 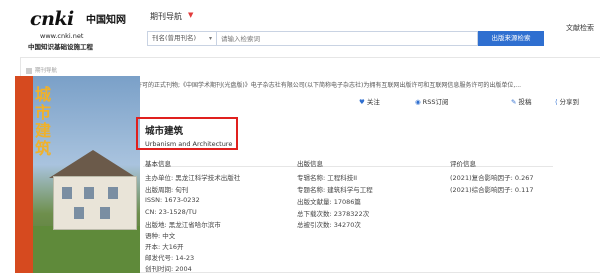 I want to click on cnki-logo: cnki 中国知网 www.cnki.net 中国知识基础设施工程, so click(x=78, y=29).